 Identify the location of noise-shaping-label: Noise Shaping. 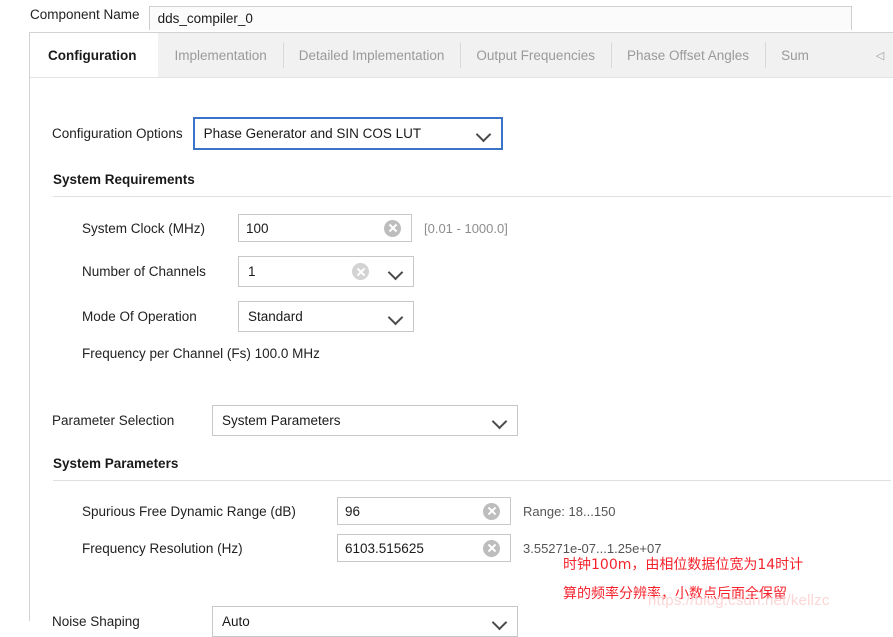
(96, 621).